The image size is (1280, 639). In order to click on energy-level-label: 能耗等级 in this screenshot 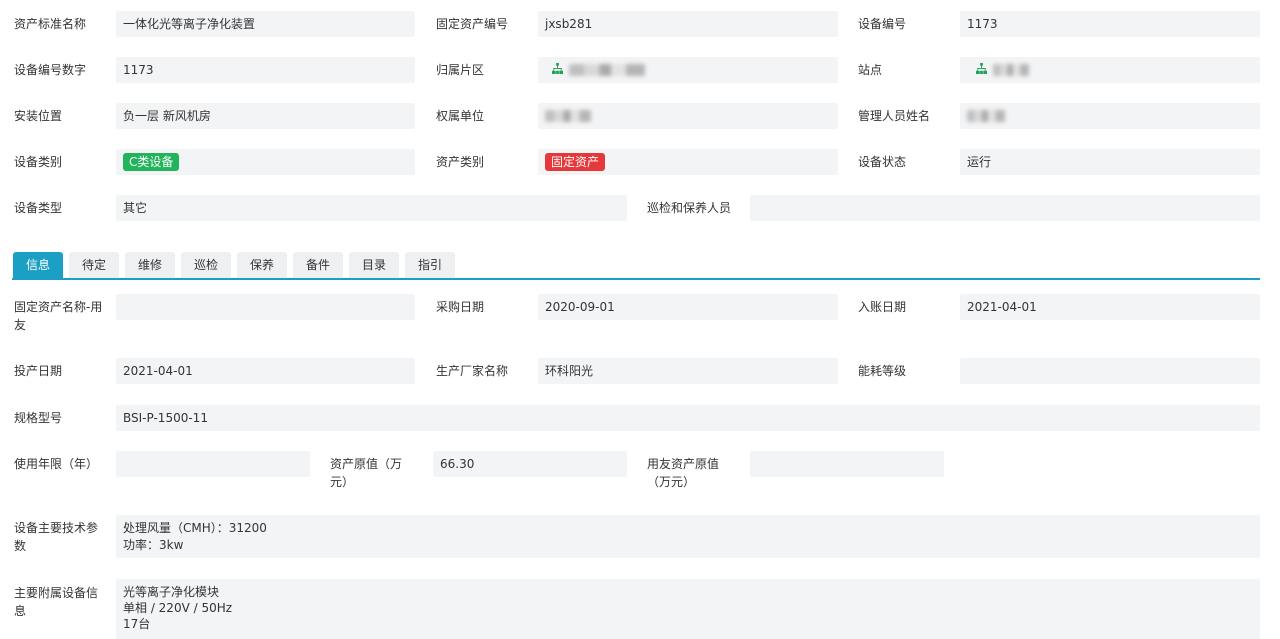, I will do `click(882, 371)`.